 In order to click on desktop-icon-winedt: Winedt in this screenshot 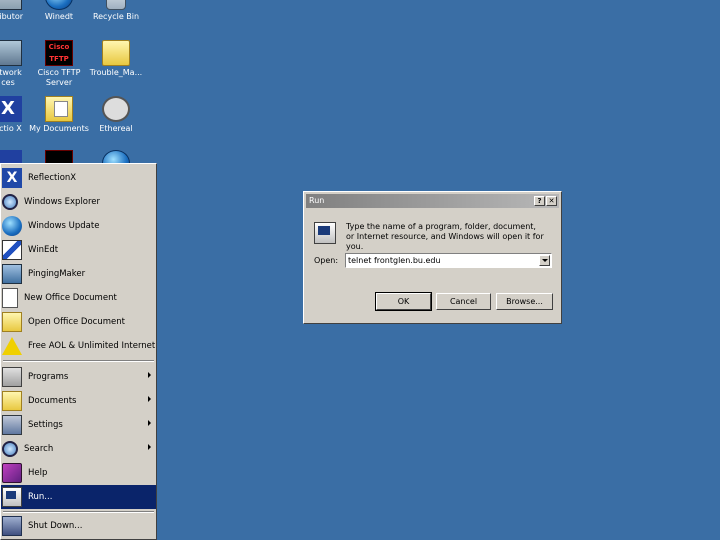, I will do `click(59, 11)`.